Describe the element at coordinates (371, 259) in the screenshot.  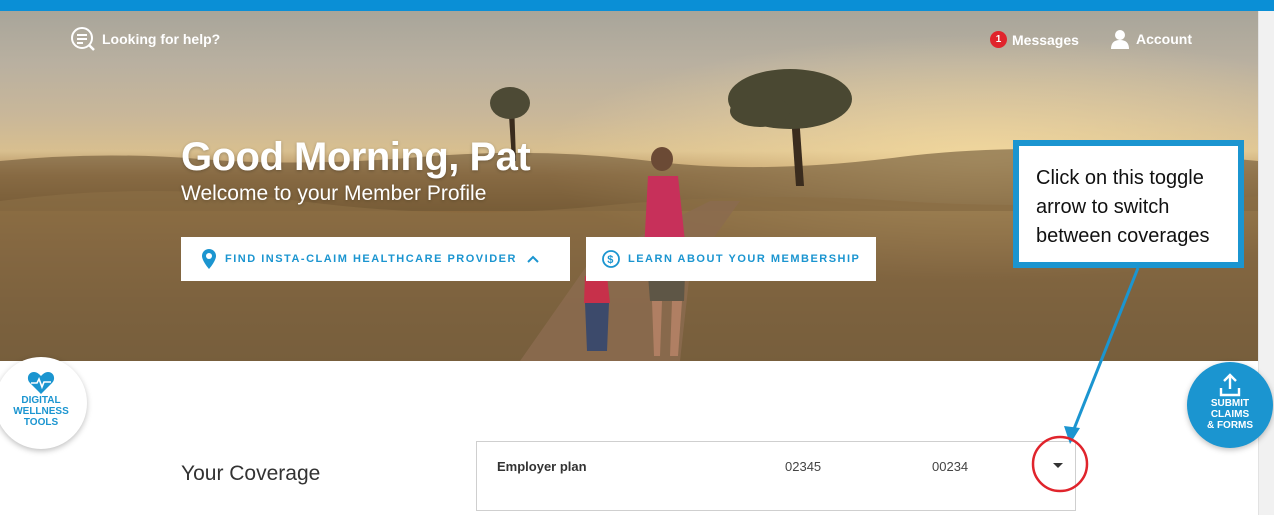
I see `find-provider-label: FIND INSTA-CLAIM HEALTHCARE PROVIDER` at that location.